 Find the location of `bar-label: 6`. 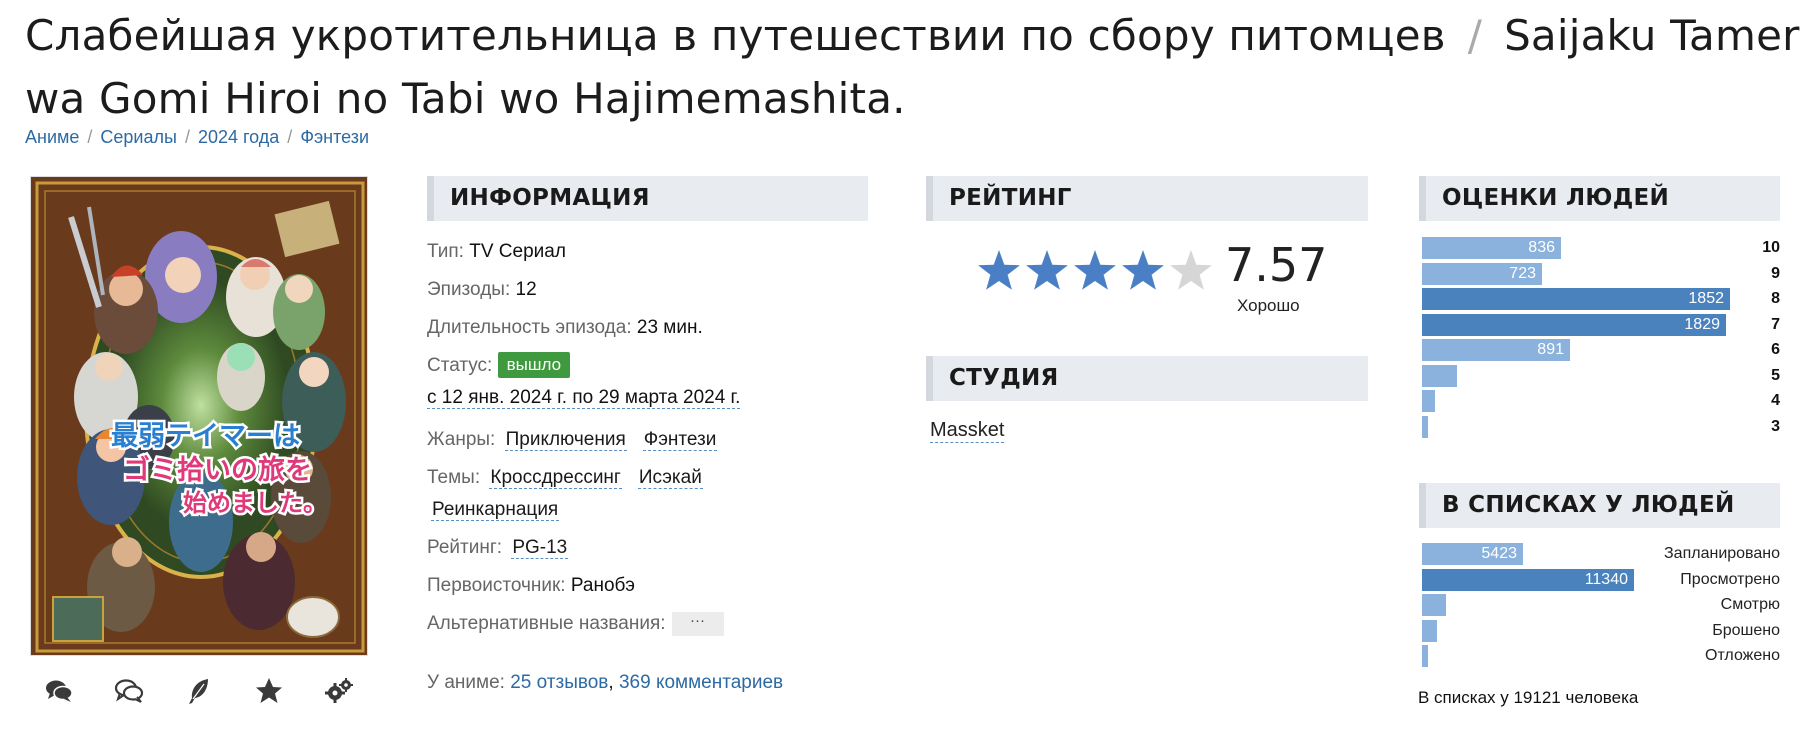

bar-label: 6 is located at coordinates (1775, 349).